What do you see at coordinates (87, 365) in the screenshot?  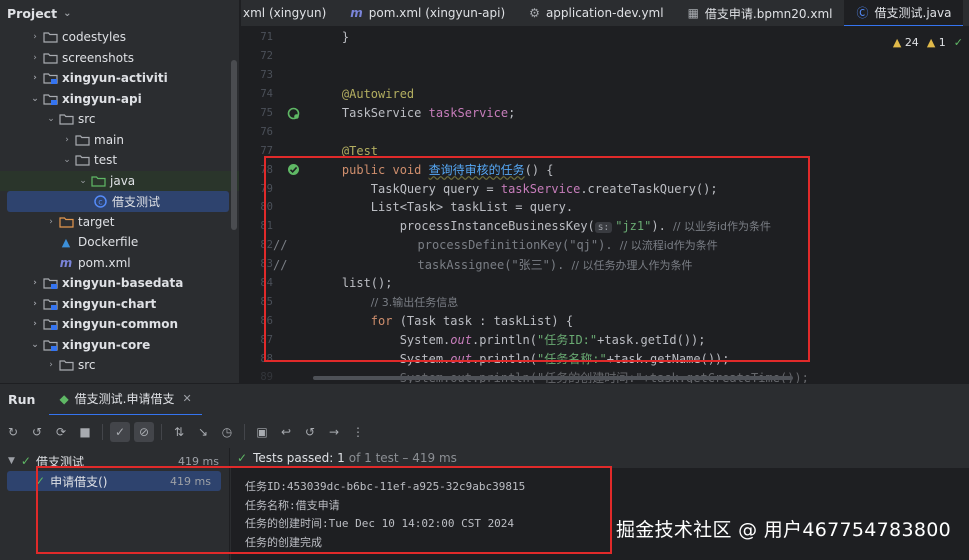 I see `tree-item-label: src` at bounding box center [87, 365].